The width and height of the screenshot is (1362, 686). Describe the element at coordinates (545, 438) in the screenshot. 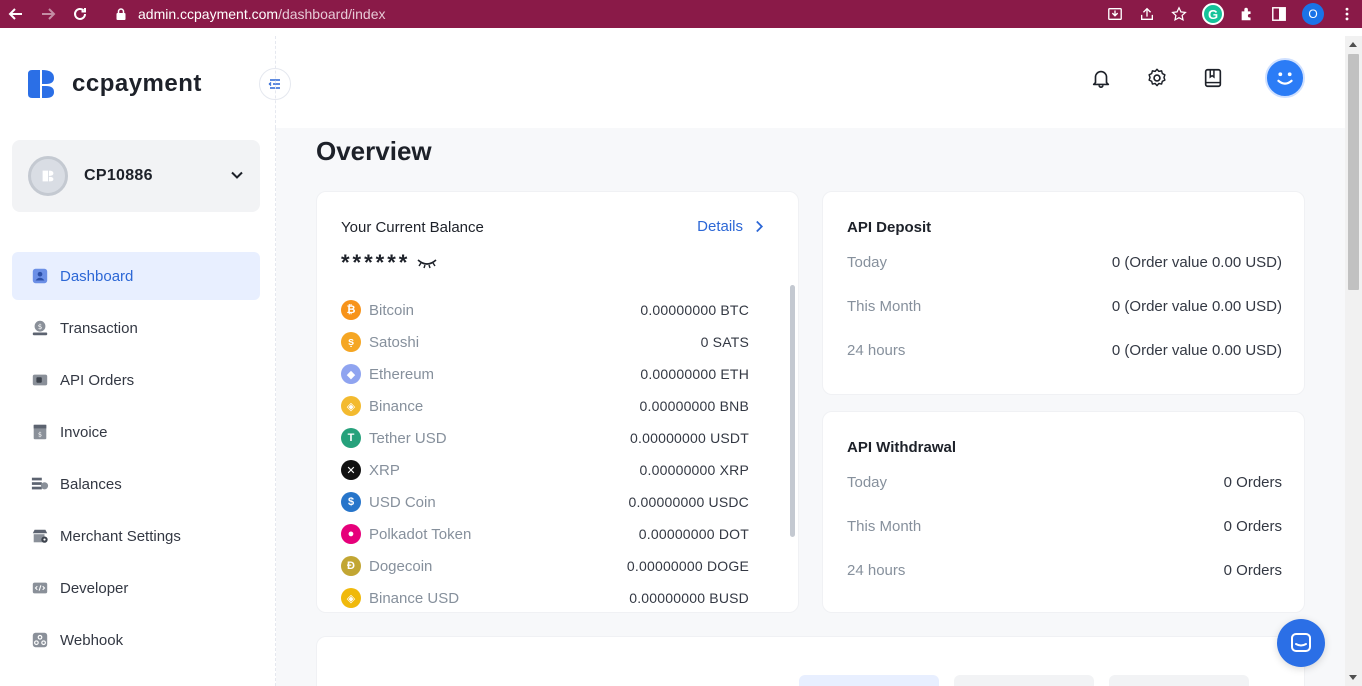

I see `coin-row: T Tether USD 0.00000000 USDT` at that location.